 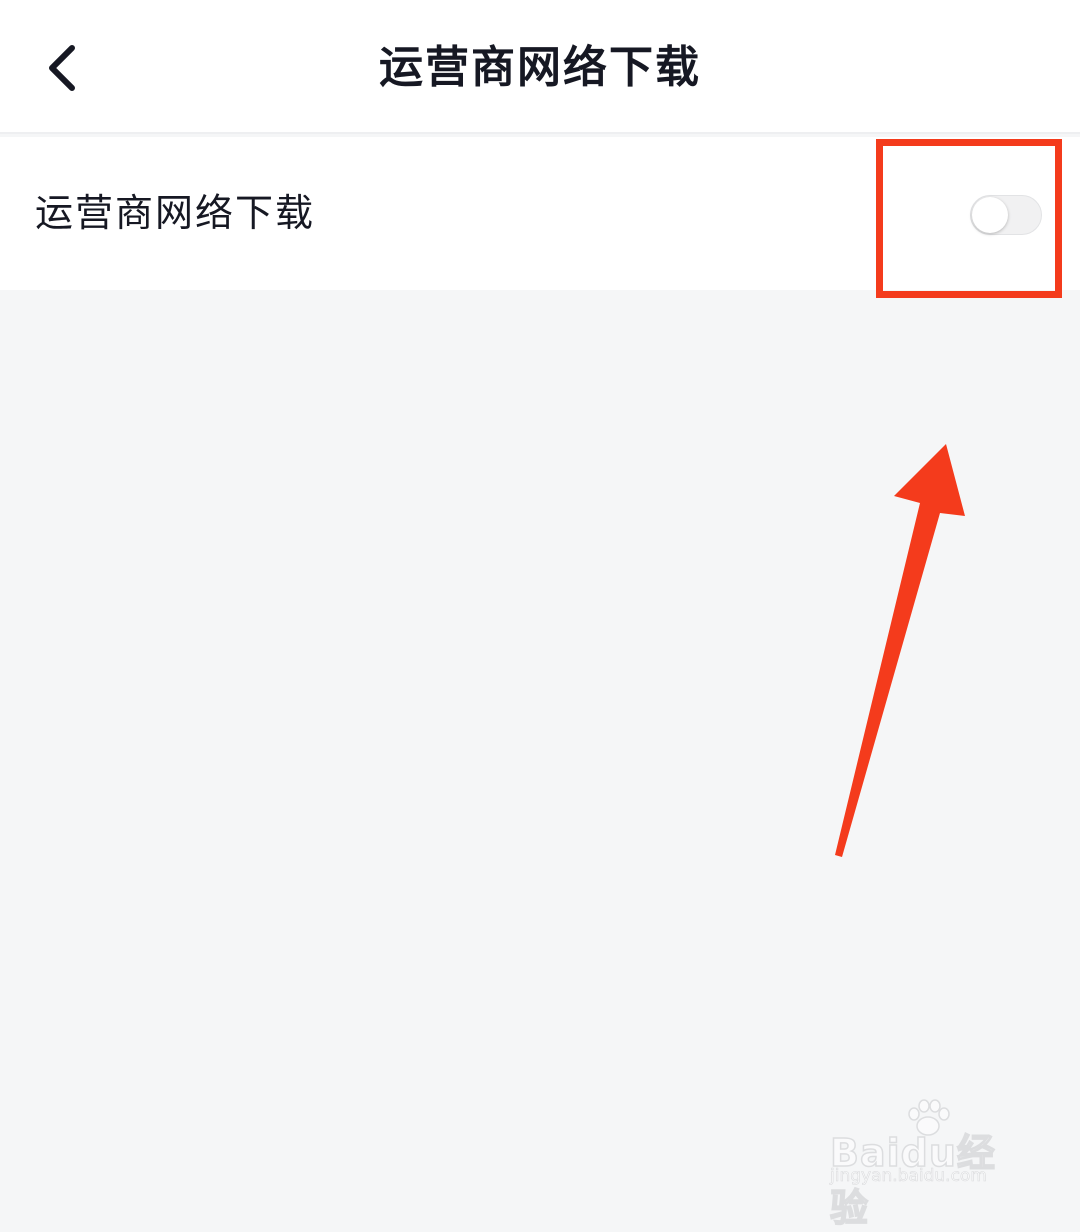 What do you see at coordinates (908, 1176) in the screenshot?
I see `watermark-url: jingyan.baidu.com` at bounding box center [908, 1176].